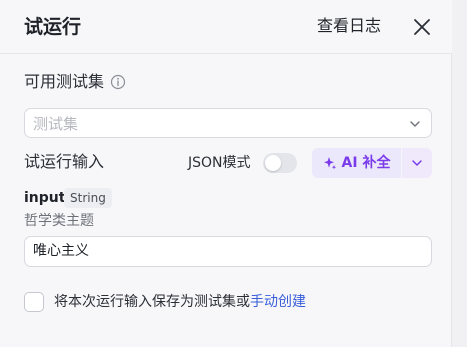 Image resolution: width=467 pixels, height=347 pixels. I want to click on close-button, so click(422, 27).